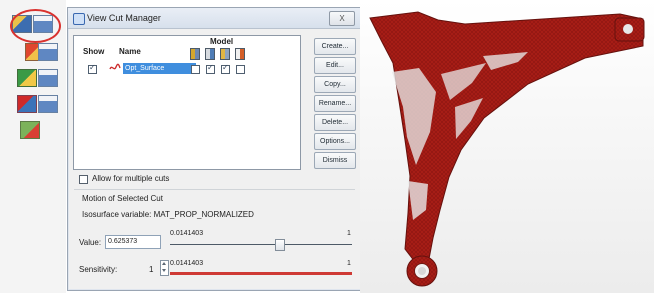  Describe the element at coordinates (164, 263) in the screenshot. I see `spinner-up-icon` at that location.